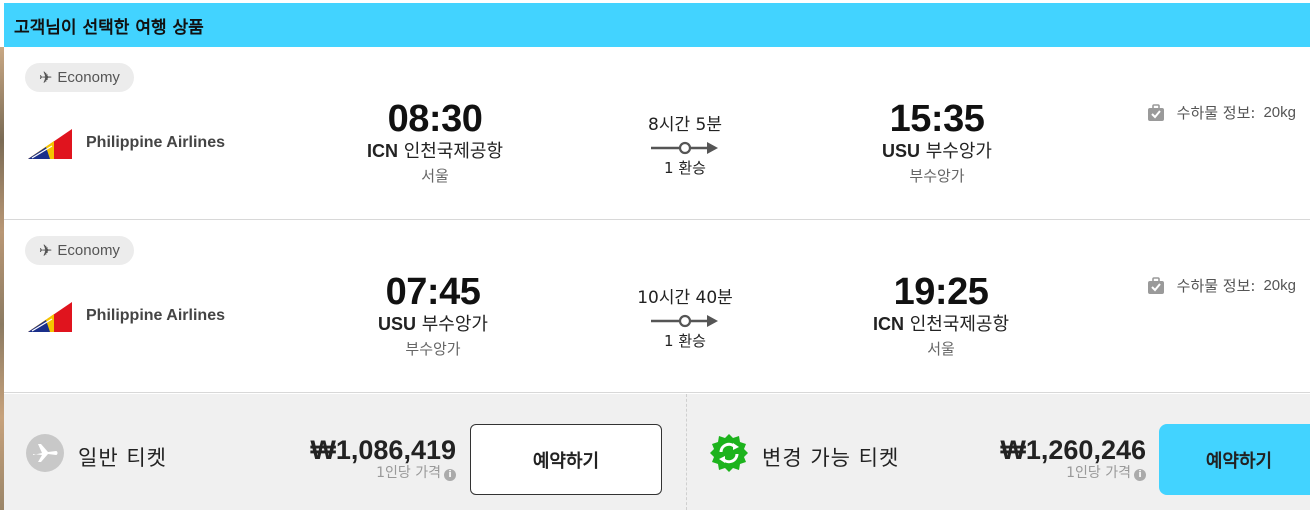  Describe the element at coordinates (657, 25) in the screenshot. I see `selected-trip-header: 고객님이 선택한 여행 상품` at that location.